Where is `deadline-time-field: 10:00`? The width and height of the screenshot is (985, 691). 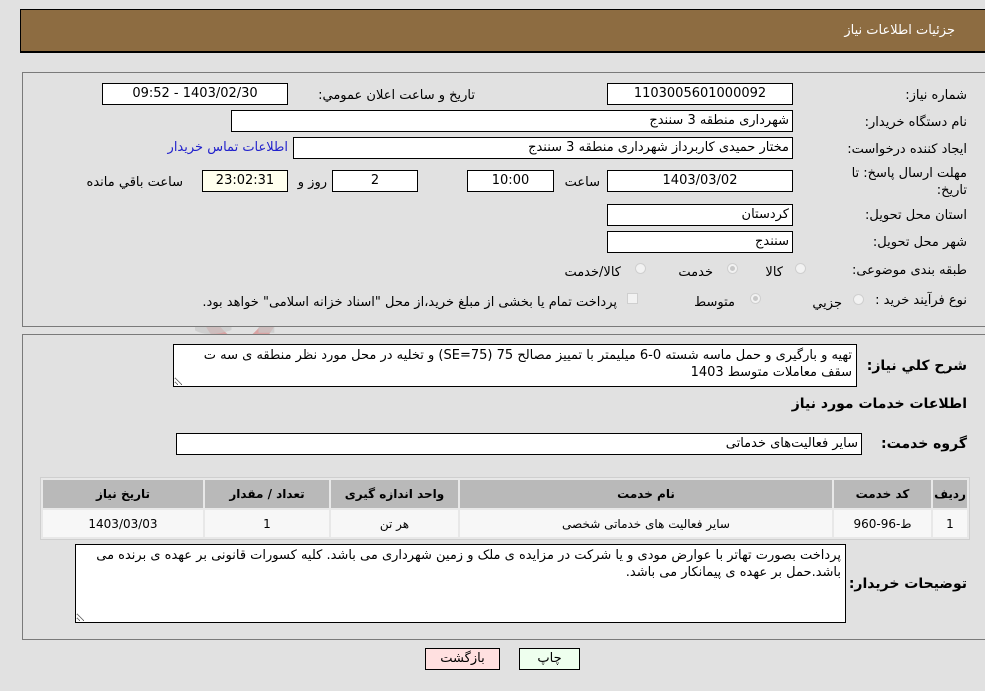
deadline-time-field: 10:00 is located at coordinates (510, 181).